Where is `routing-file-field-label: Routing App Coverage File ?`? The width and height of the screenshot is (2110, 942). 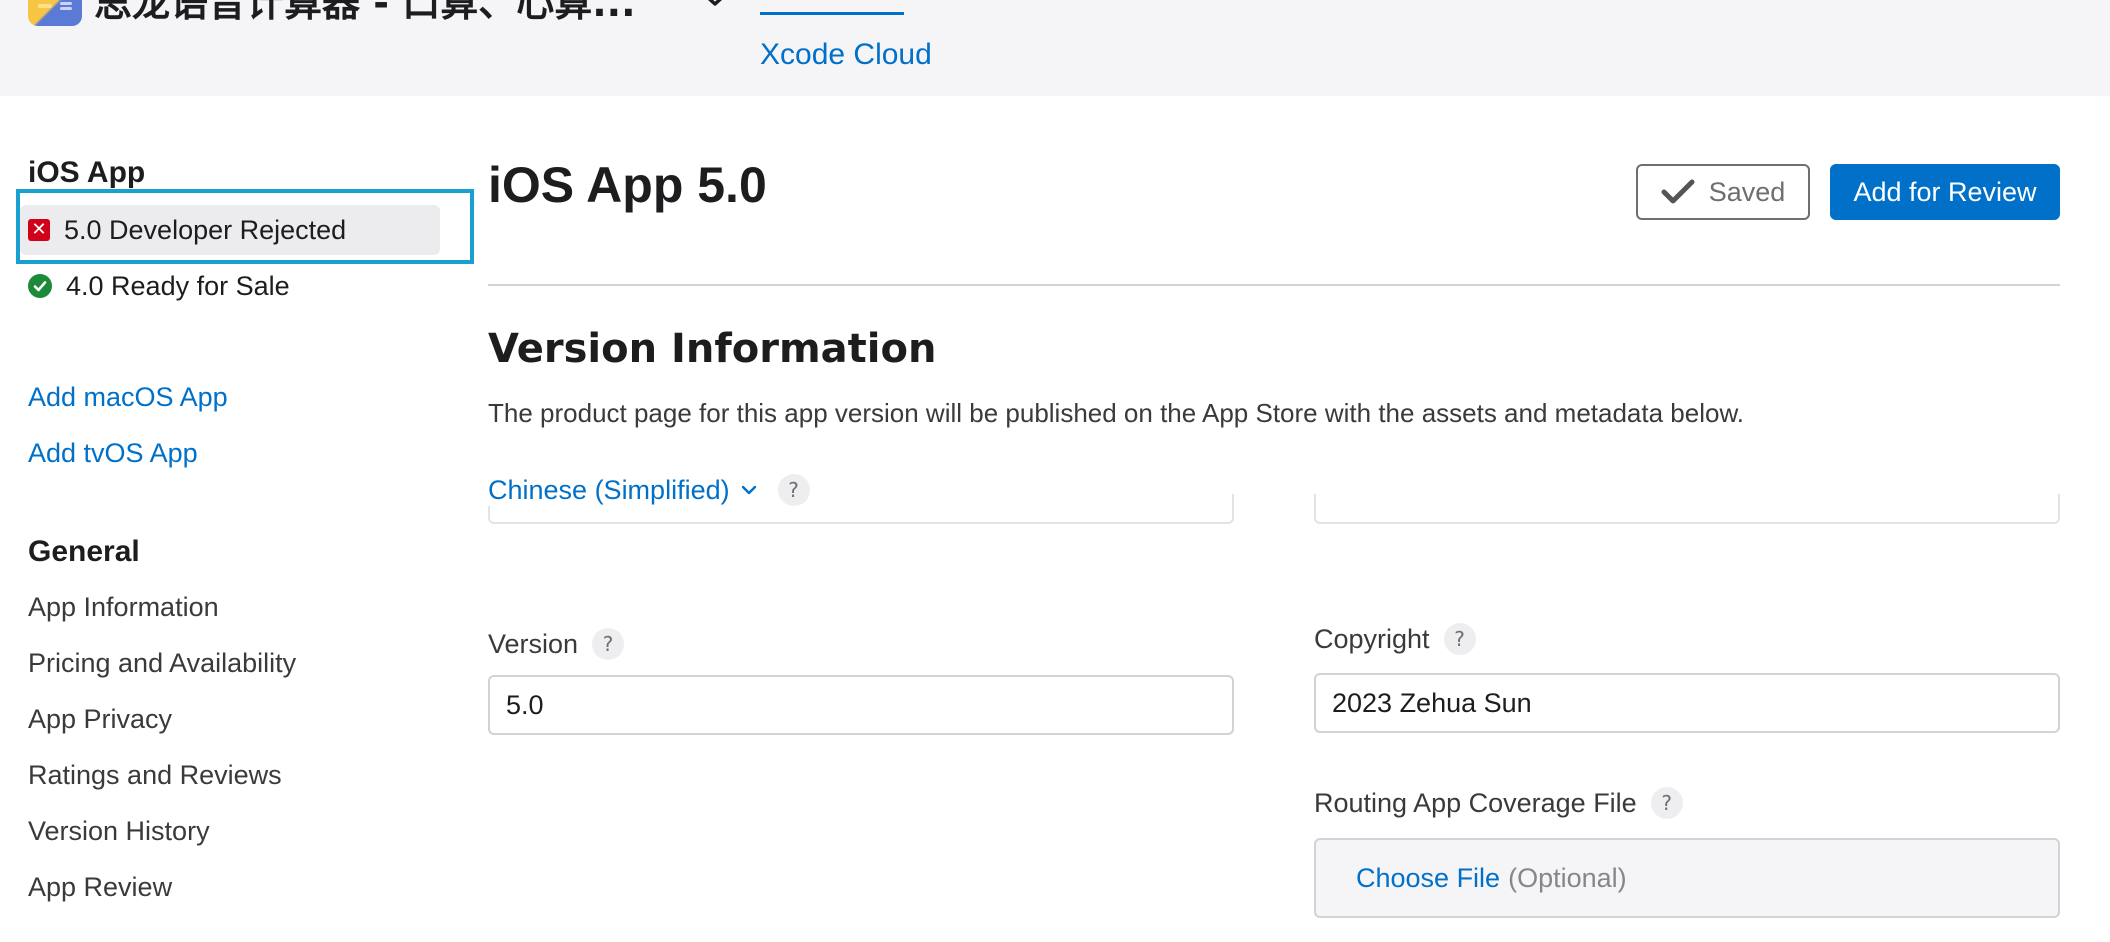 routing-file-field-label: Routing App Coverage File ? is located at coordinates (1498, 803).